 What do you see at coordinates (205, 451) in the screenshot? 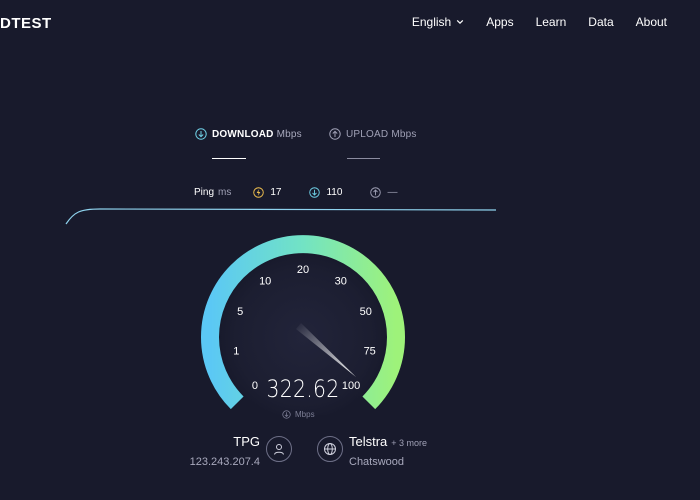
I see `isp-info: TPG 123.243.207.4` at bounding box center [205, 451].